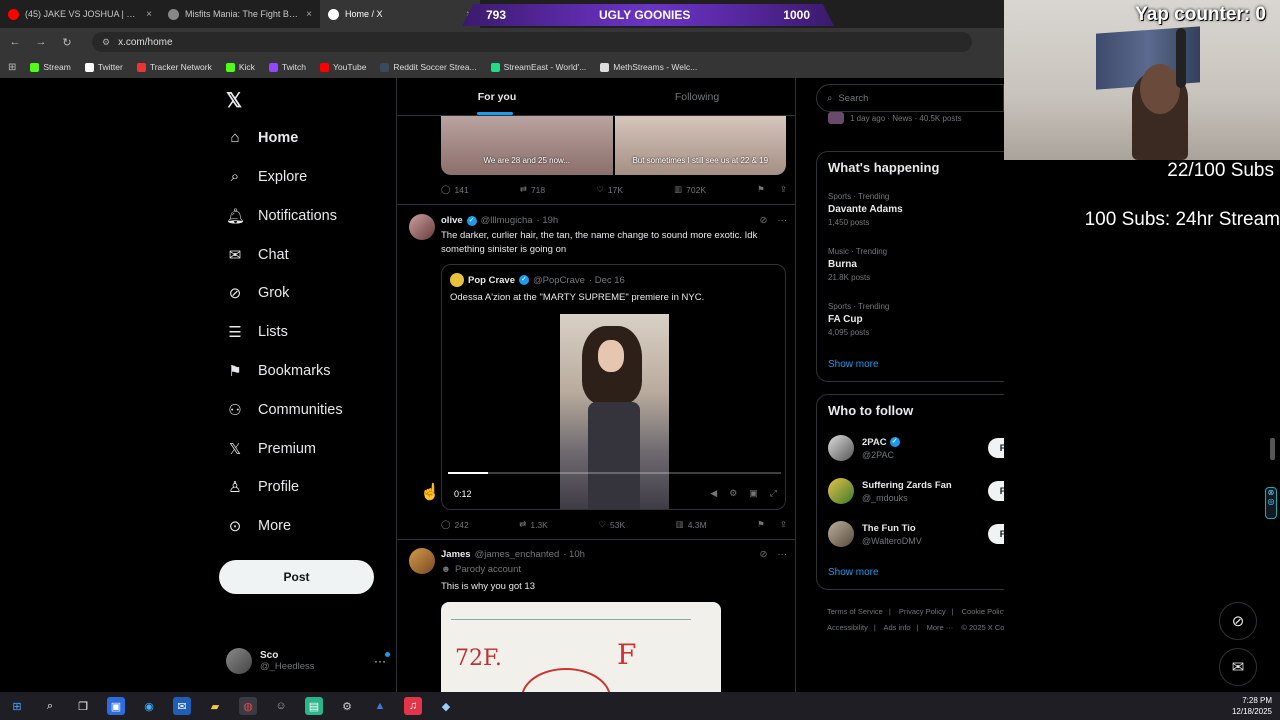  I want to click on task-view-icon: ❐, so click(83, 706).